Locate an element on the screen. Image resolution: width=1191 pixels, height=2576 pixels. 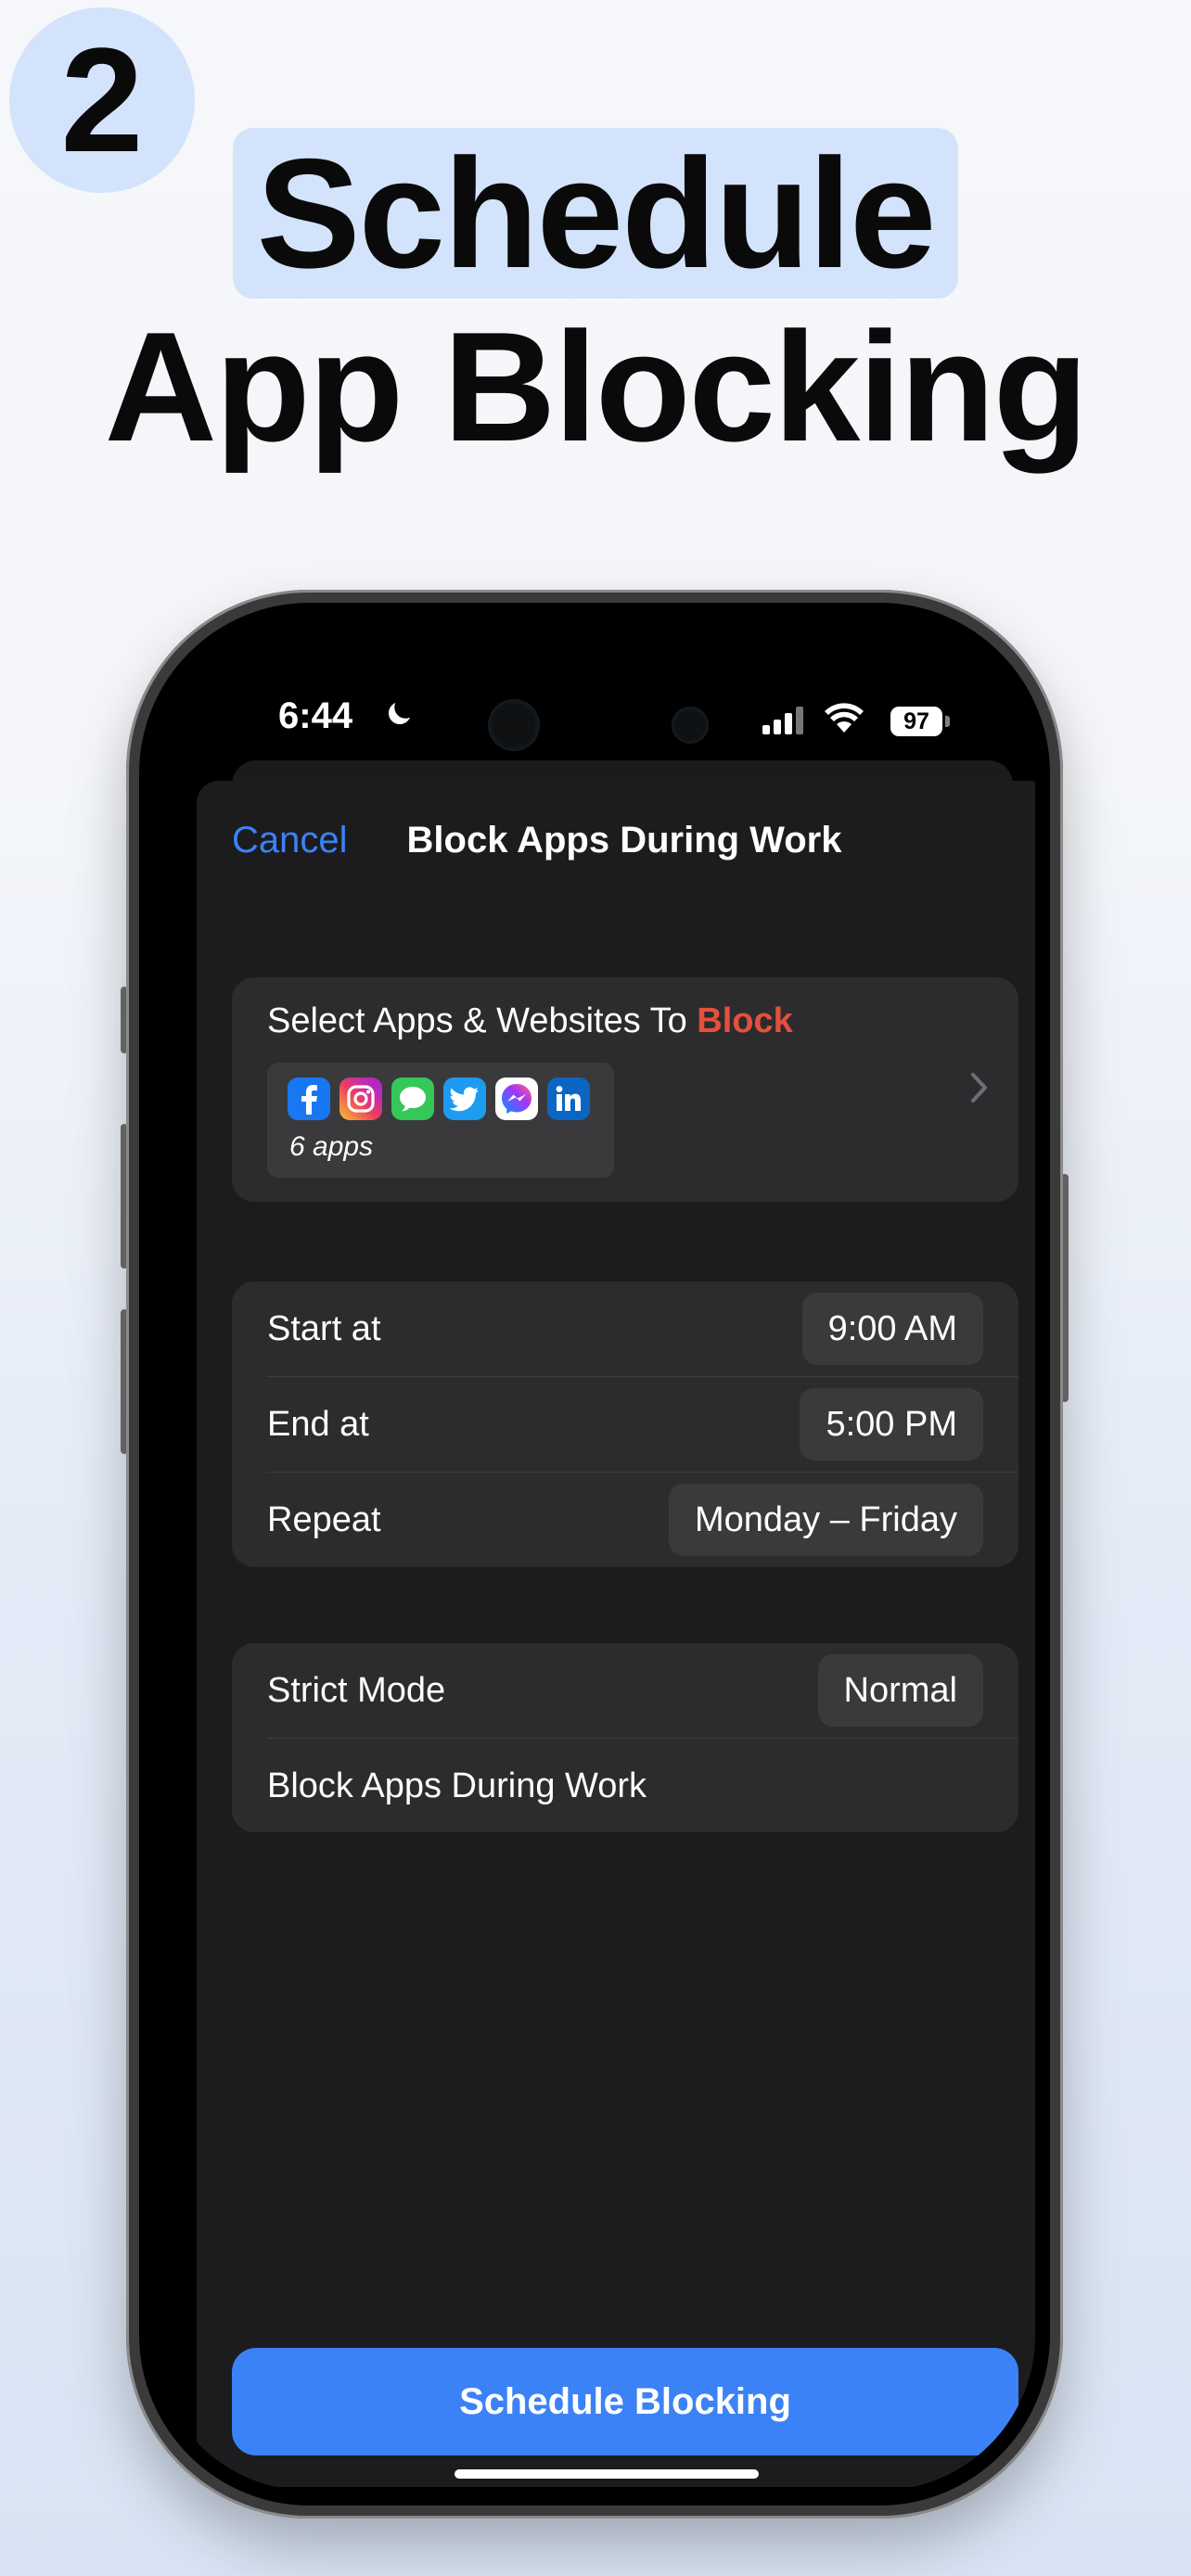
strict-mode-row: Strict Mode Normal is located at coordinates (625, 1691).